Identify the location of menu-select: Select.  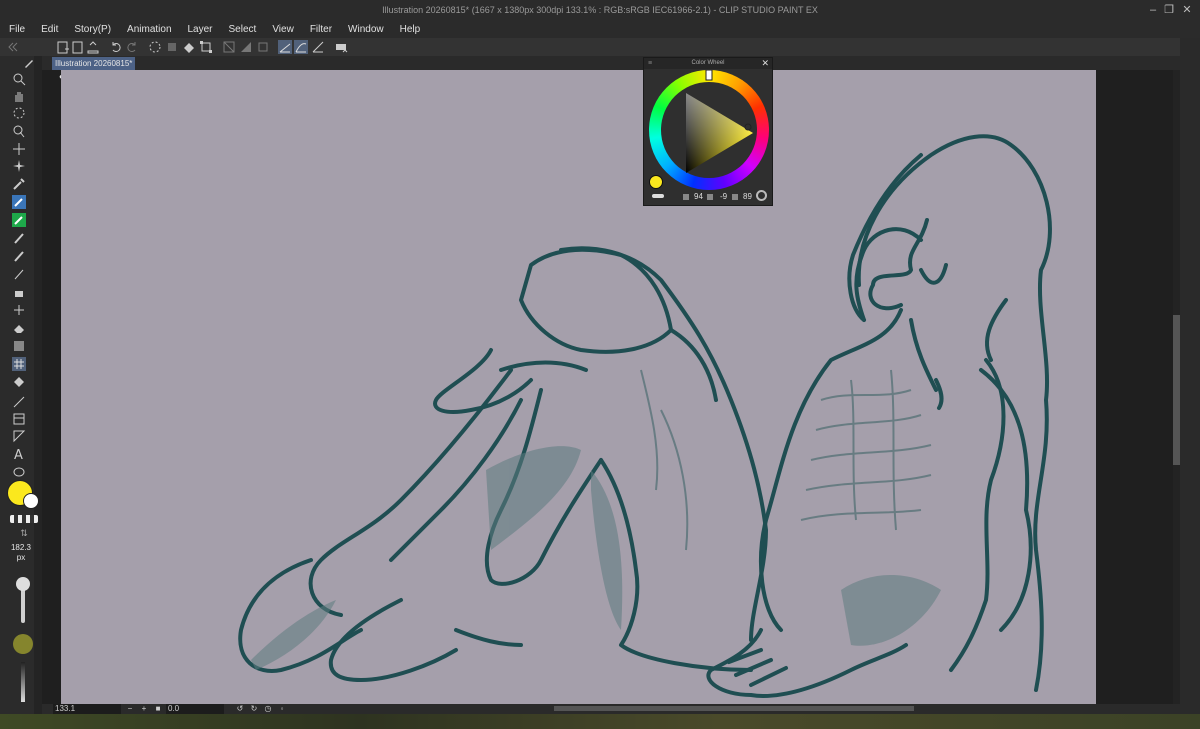
(243, 30).